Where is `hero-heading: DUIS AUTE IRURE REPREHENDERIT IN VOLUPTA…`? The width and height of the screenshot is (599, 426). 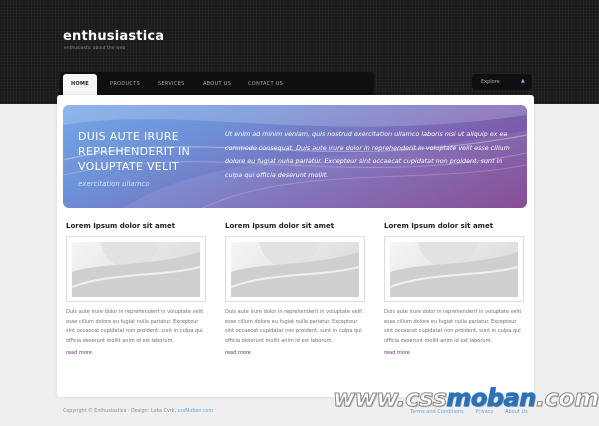
hero-heading: DUIS AUTE IRURE REPREHENDERIT IN VOLUPTA… is located at coordinates (134, 151).